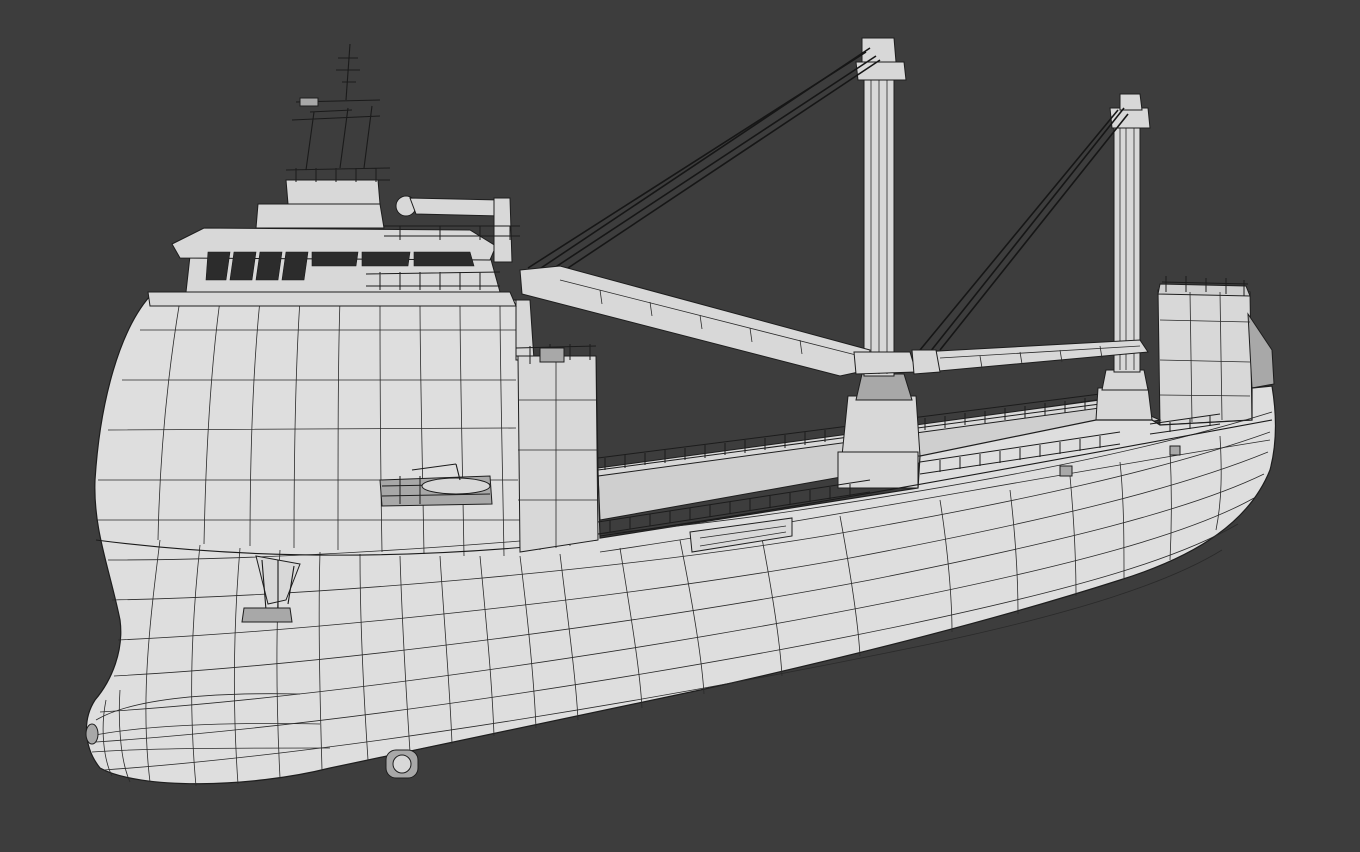  What do you see at coordinates (333, 175) in the screenshot?
I see `bridge` at bounding box center [333, 175].